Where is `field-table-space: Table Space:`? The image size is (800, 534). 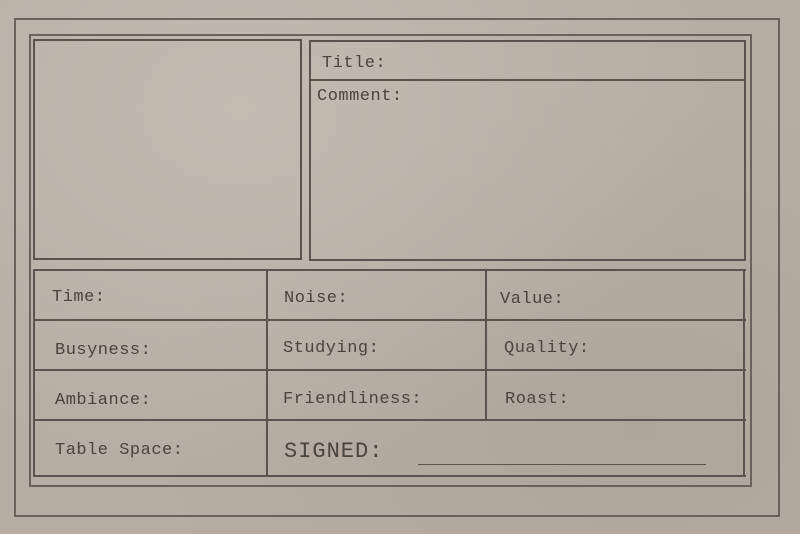 field-table-space: Table Space: is located at coordinates (119, 450).